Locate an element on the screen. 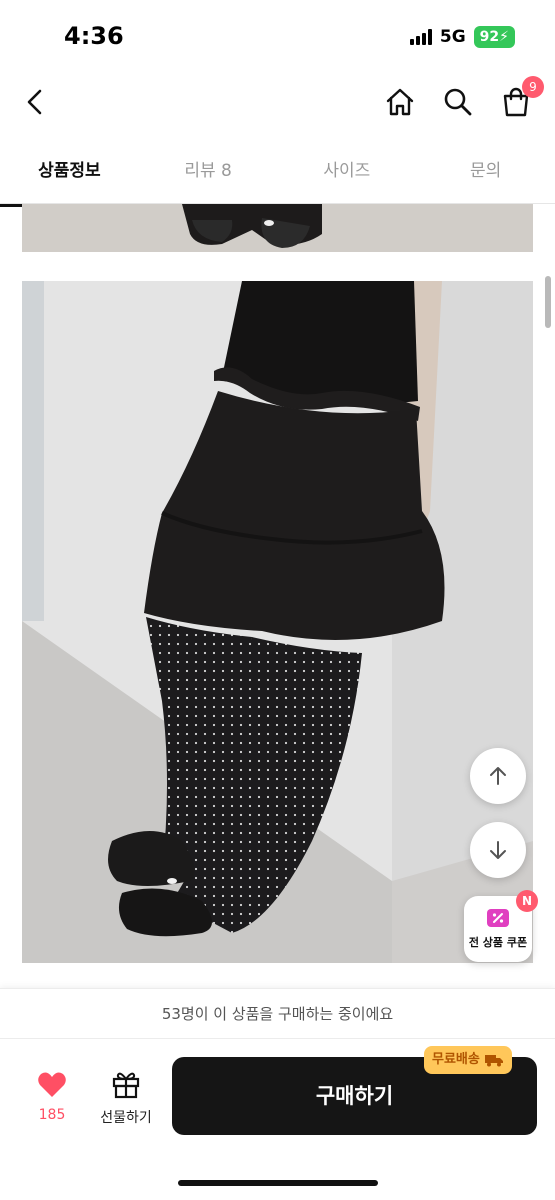 The width and height of the screenshot is (555, 1200). signal-icon is located at coordinates (420, 37).